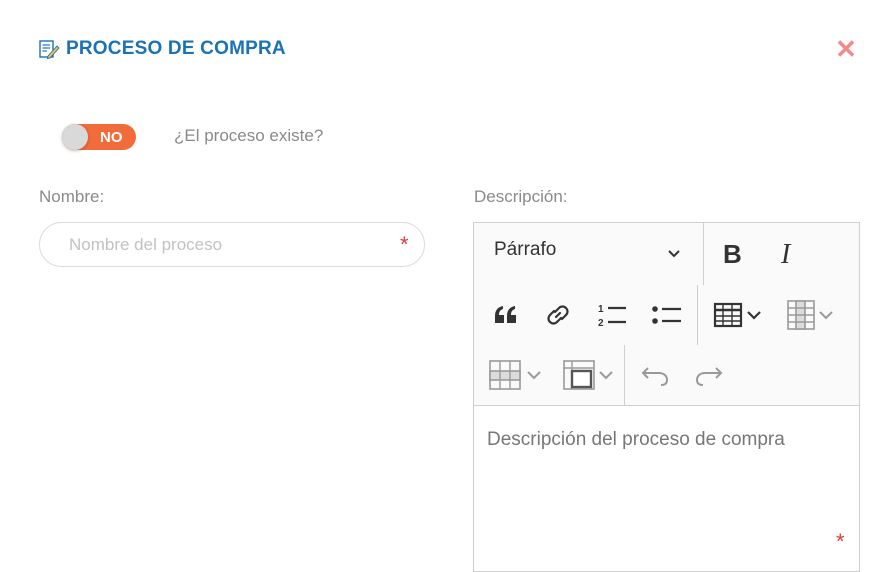 Image resolution: width=886 pixels, height=572 pixels. I want to click on name-label: Nombre:, so click(72, 196).